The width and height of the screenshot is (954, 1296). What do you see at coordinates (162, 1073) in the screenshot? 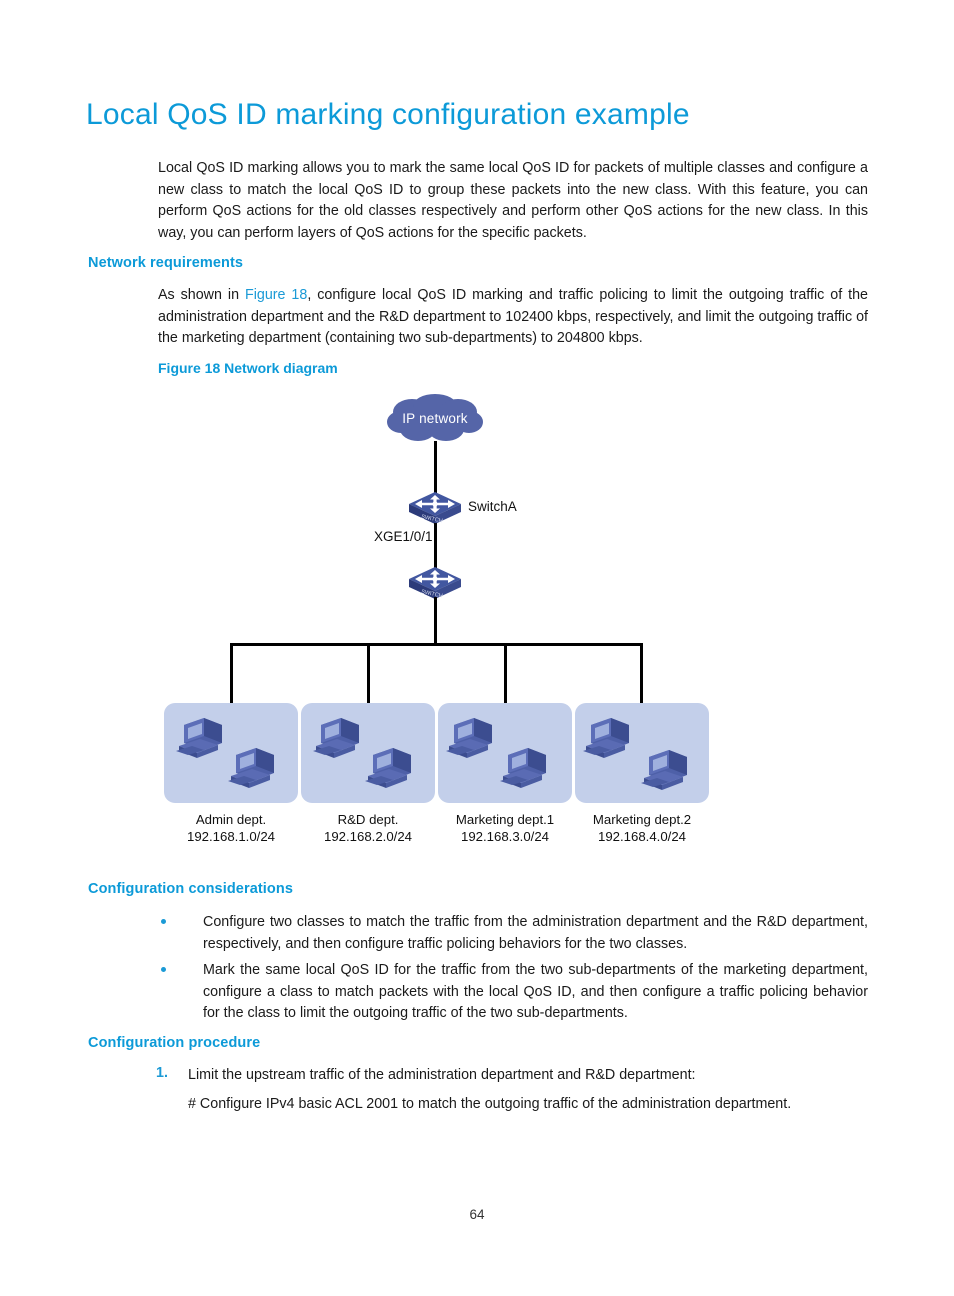
I see `step-number: 1.` at bounding box center [162, 1073].